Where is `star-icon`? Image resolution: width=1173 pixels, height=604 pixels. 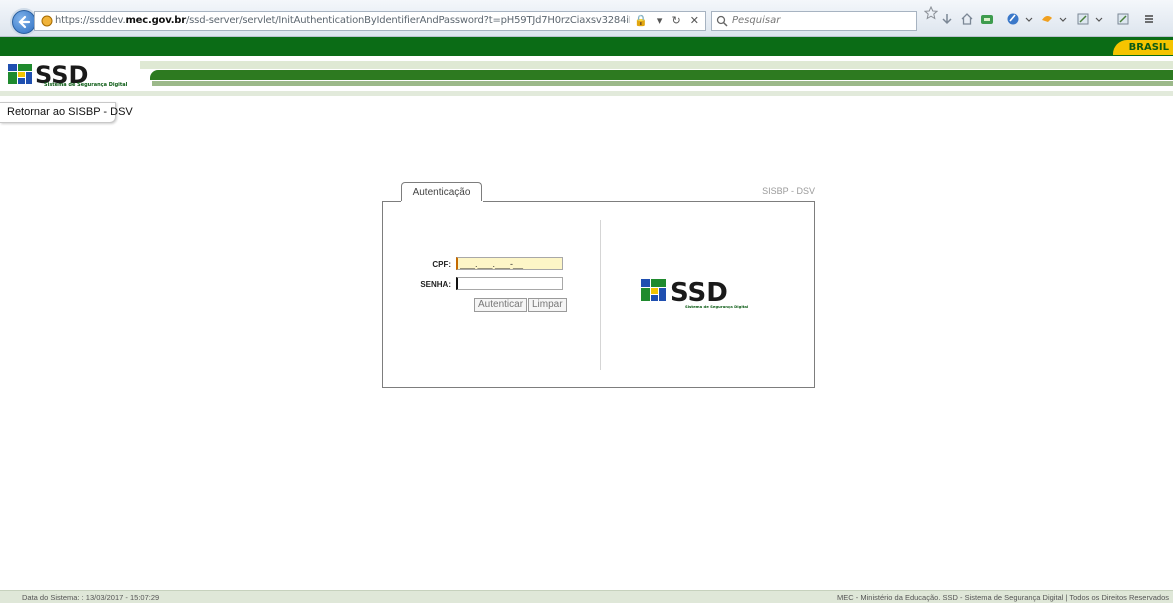 star-icon is located at coordinates (931, 13).